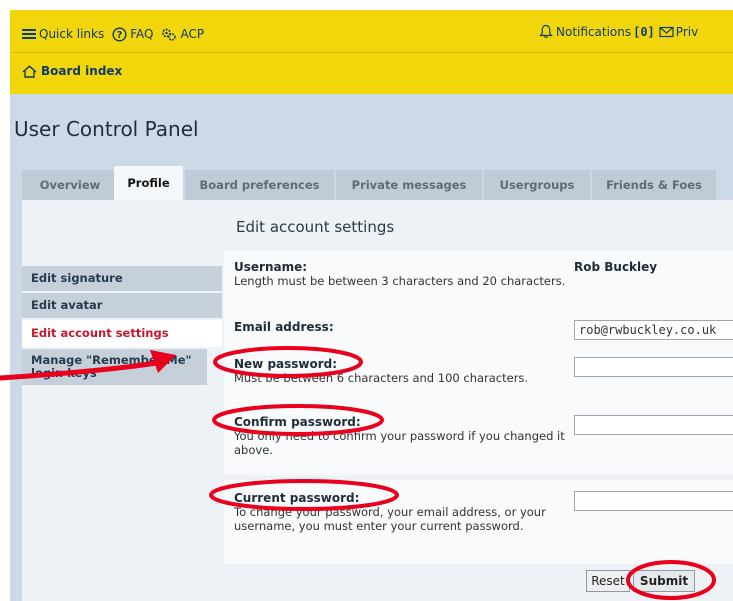  Describe the element at coordinates (142, 34) in the screenshot. I see `faq-label: FAQ` at that location.